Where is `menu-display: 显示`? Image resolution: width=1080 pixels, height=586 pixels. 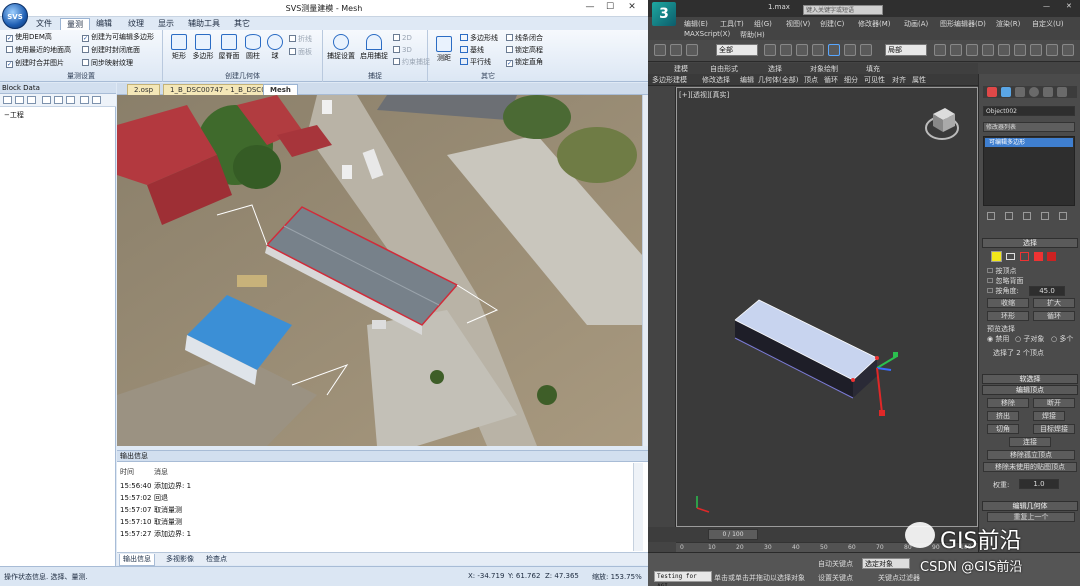
menu-display: 显示 is located at coordinates (166, 24).